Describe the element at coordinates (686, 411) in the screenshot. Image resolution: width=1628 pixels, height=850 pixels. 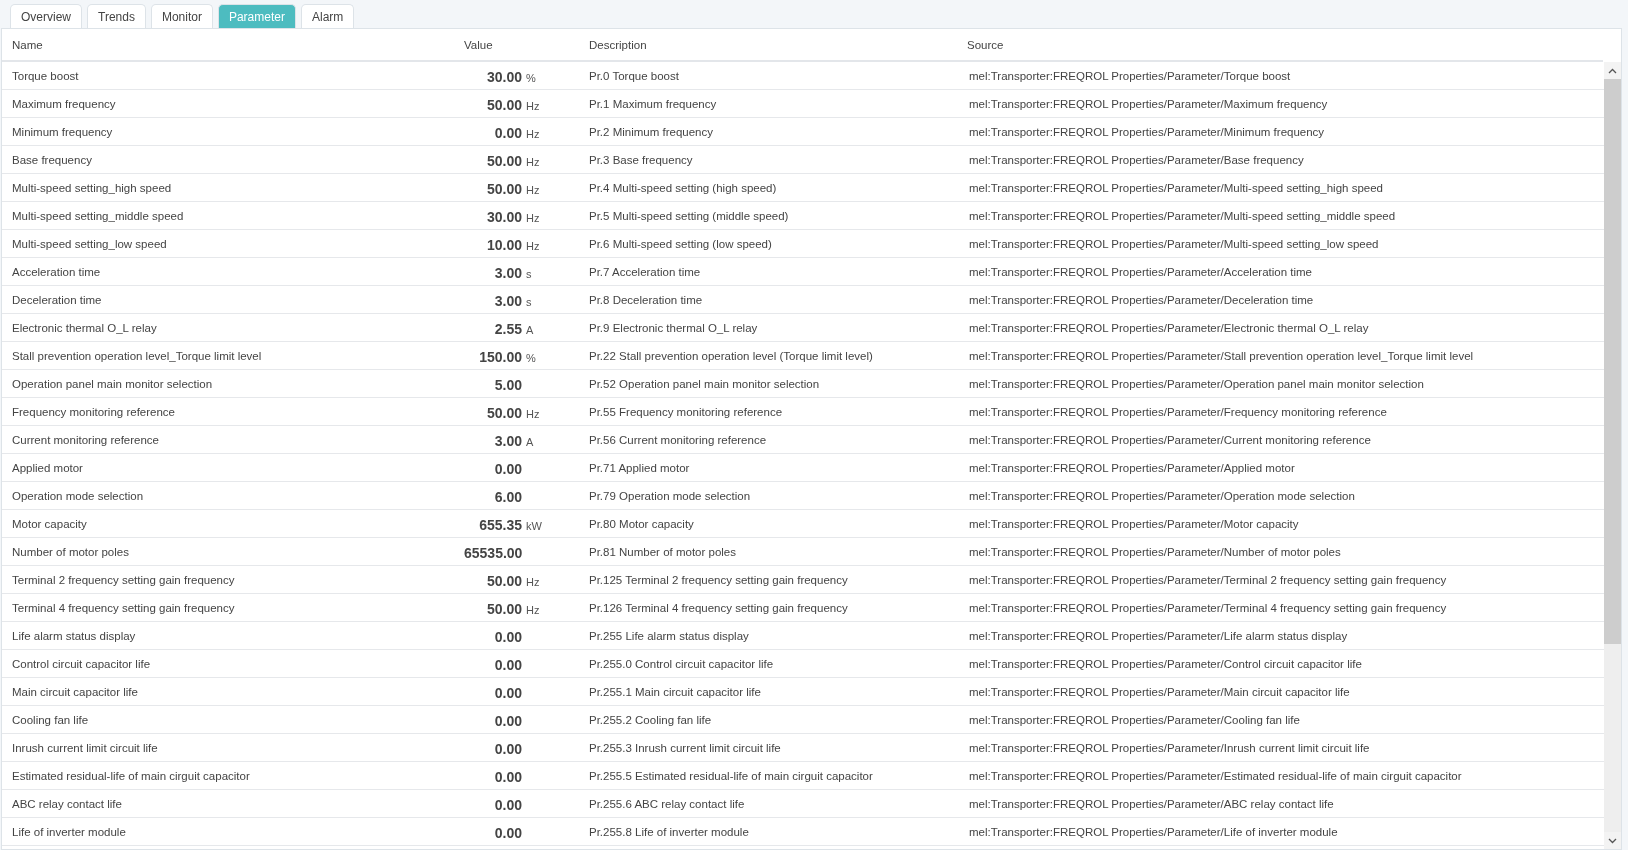
I see `table-cell-text: Pr.55 Frequency monitoring reference` at that location.